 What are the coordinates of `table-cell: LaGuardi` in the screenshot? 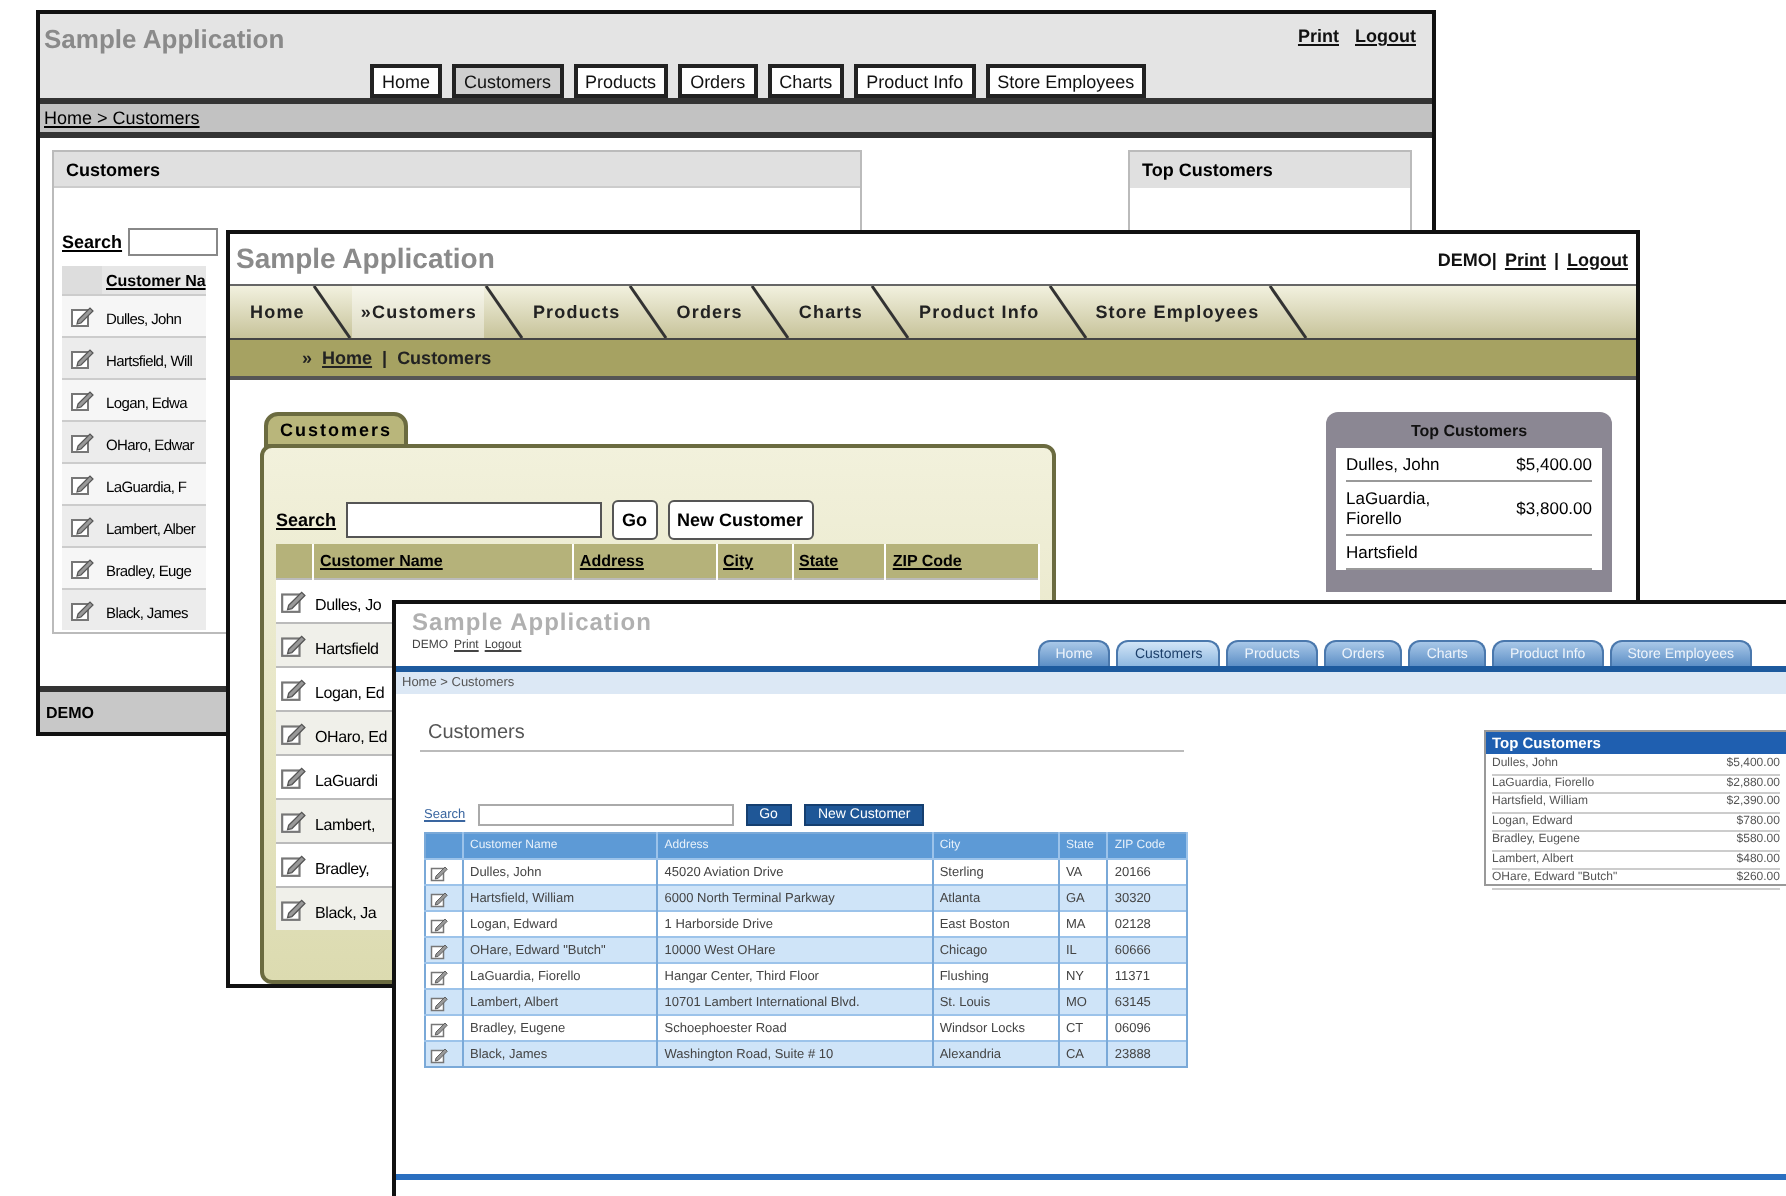 It's located at (345, 780).